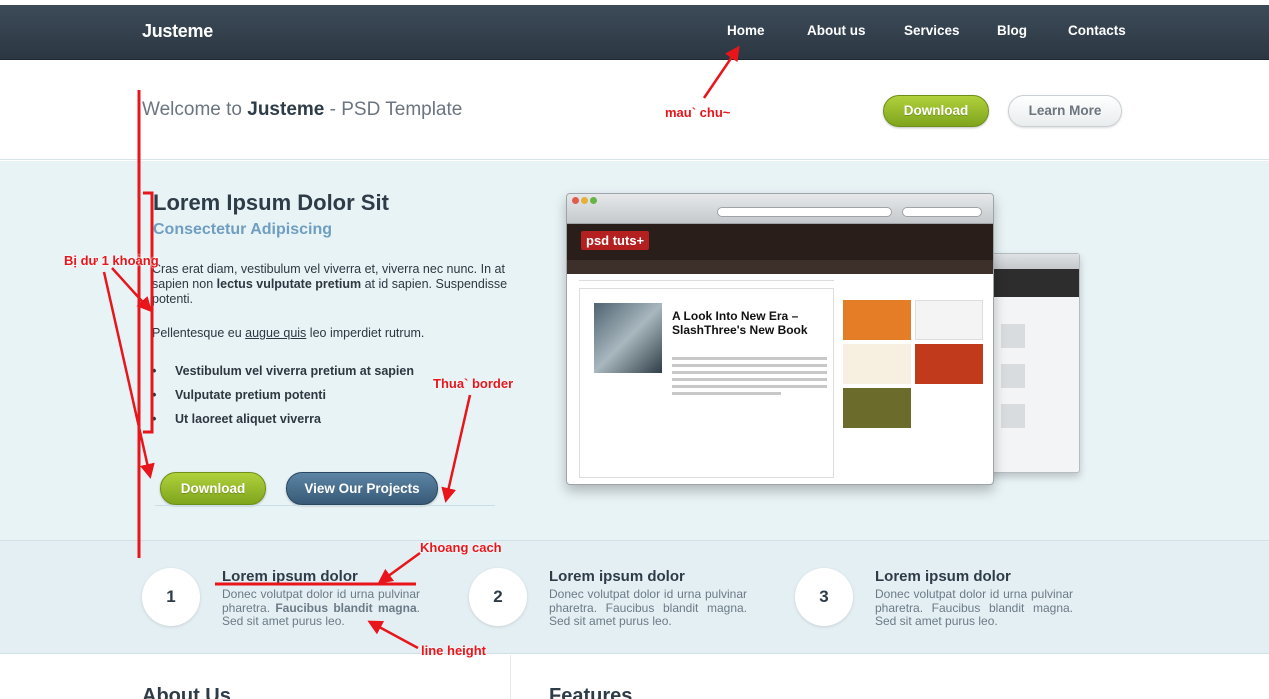 This screenshot has height=699, width=1269. Describe the element at coordinates (461, 547) in the screenshot. I see `annotation-spacing-note: Khoang cach` at that location.